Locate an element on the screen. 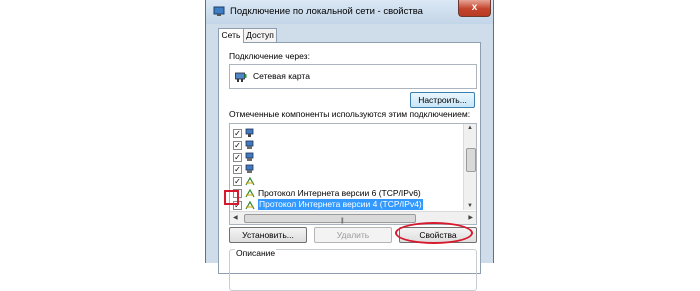 This screenshot has width=700, height=291. close-button: x is located at coordinates (474, 8).